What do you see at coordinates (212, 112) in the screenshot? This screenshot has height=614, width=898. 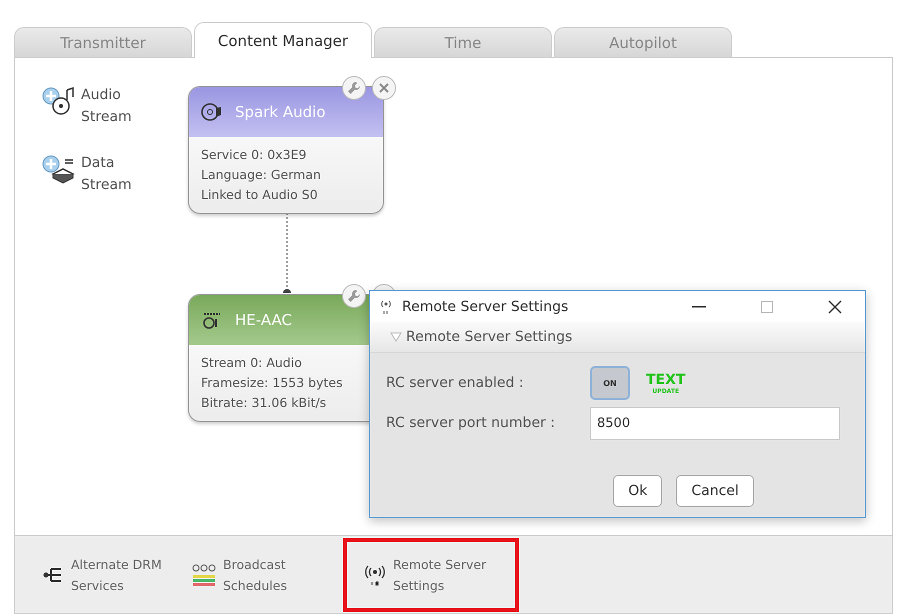 I see `disc-icon` at bounding box center [212, 112].